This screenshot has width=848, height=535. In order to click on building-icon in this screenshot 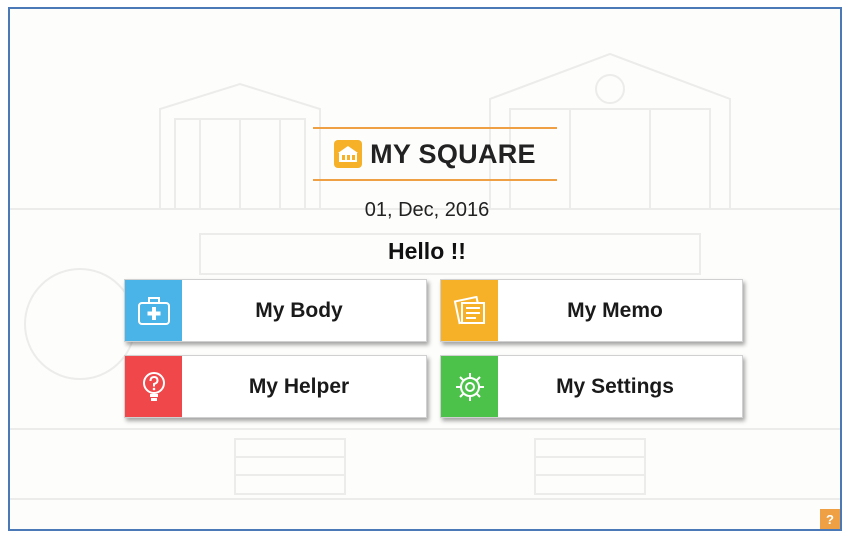, I will do `click(348, 154)`.